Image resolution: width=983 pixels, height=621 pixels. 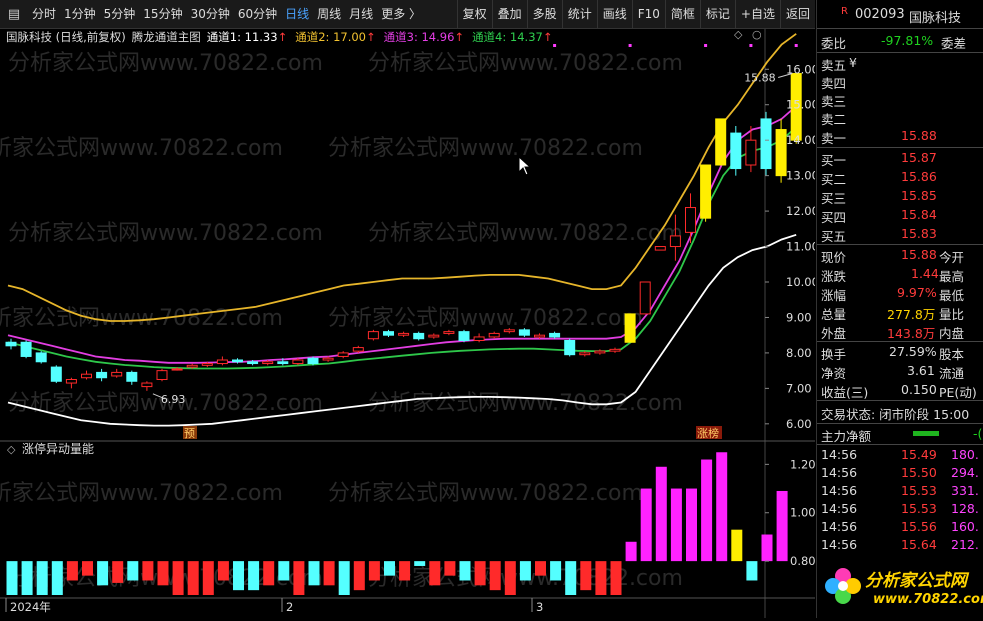 I want to click on stock-period-label: 国脉科技 (日线,前复权), so click(x=66, y=37).